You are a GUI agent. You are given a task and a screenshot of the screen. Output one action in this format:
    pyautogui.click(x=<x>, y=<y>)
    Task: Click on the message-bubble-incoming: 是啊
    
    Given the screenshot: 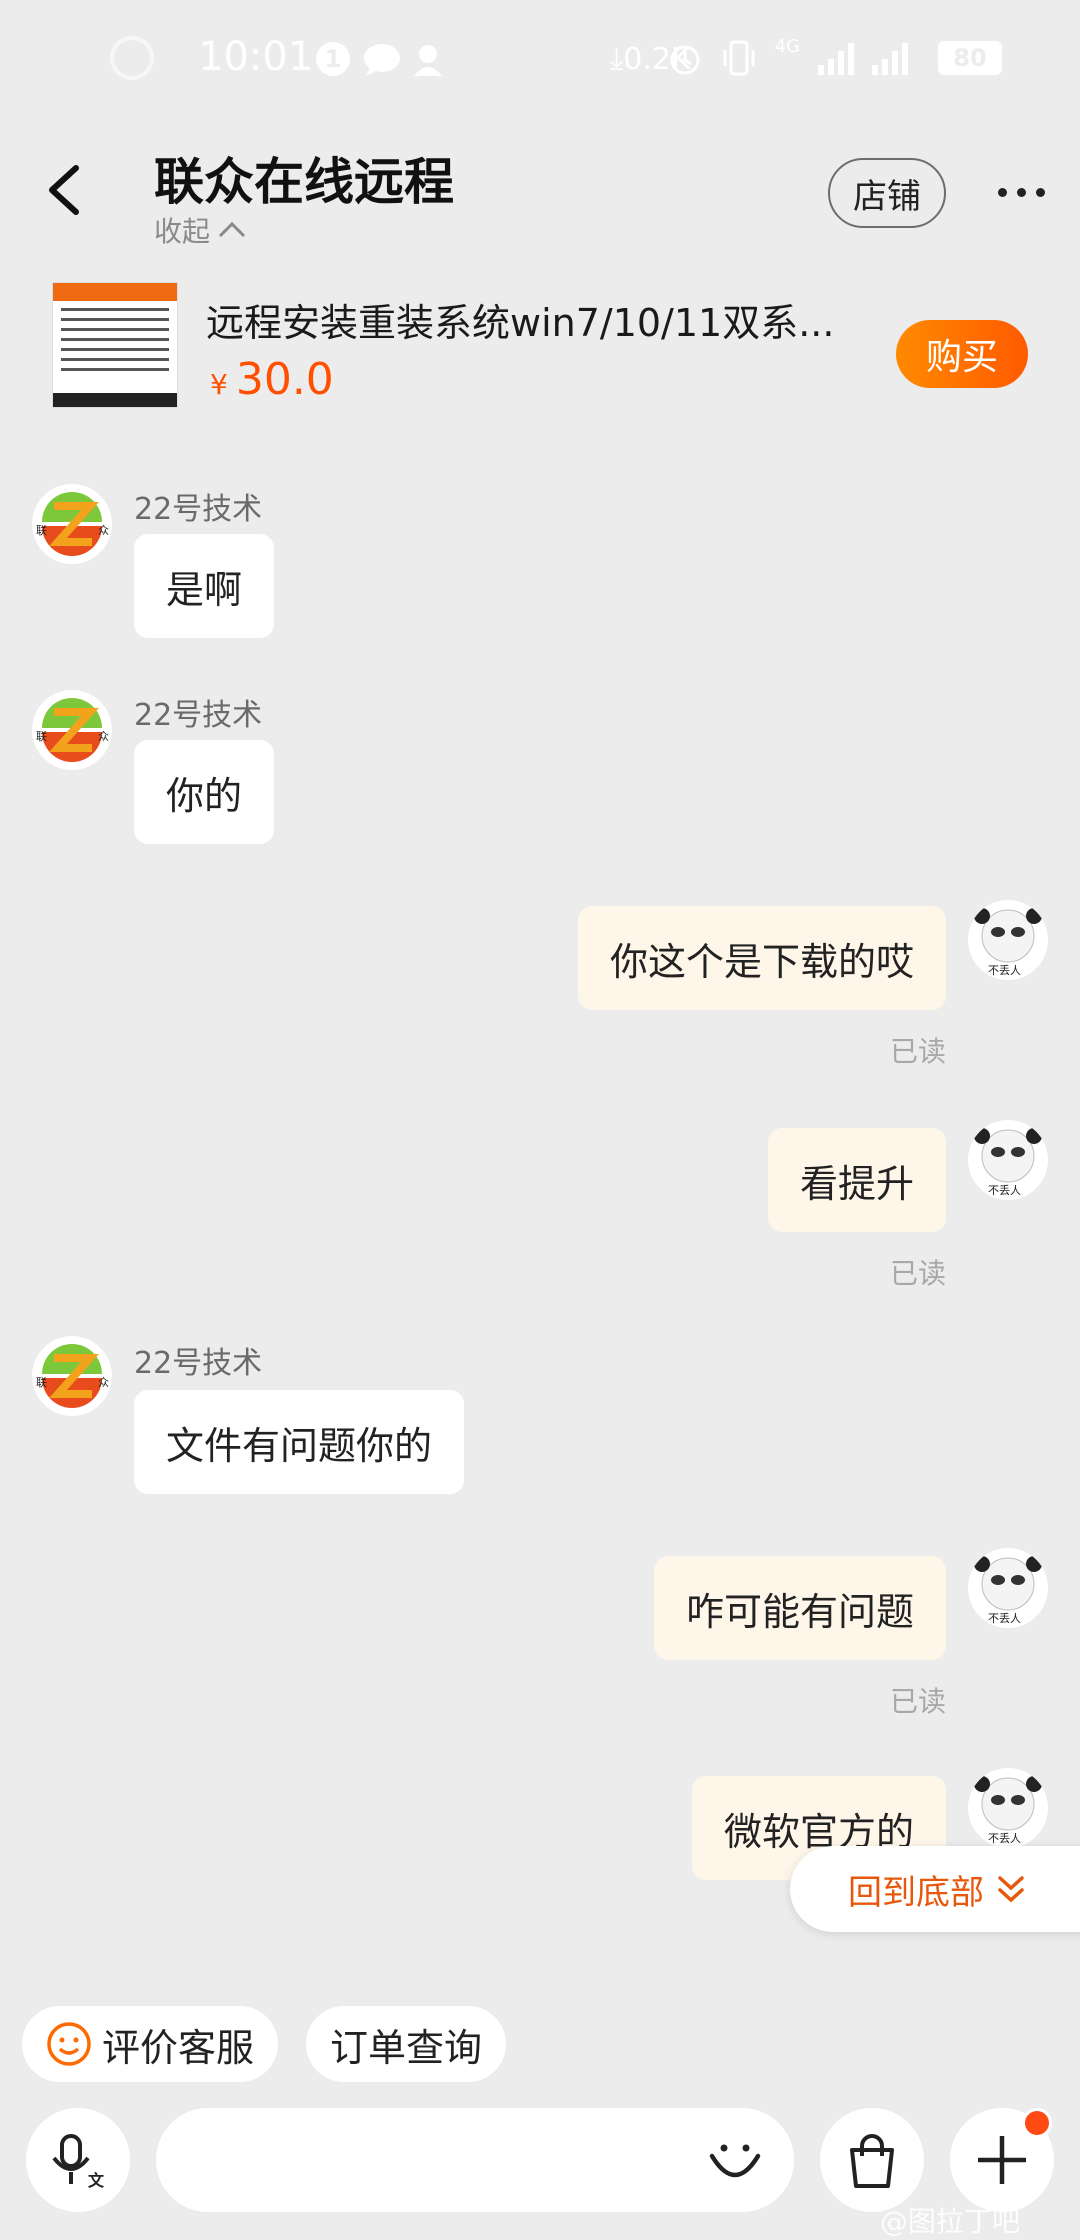 What is the action you would take?
    pyautogui.click(x=204, y=586)
    